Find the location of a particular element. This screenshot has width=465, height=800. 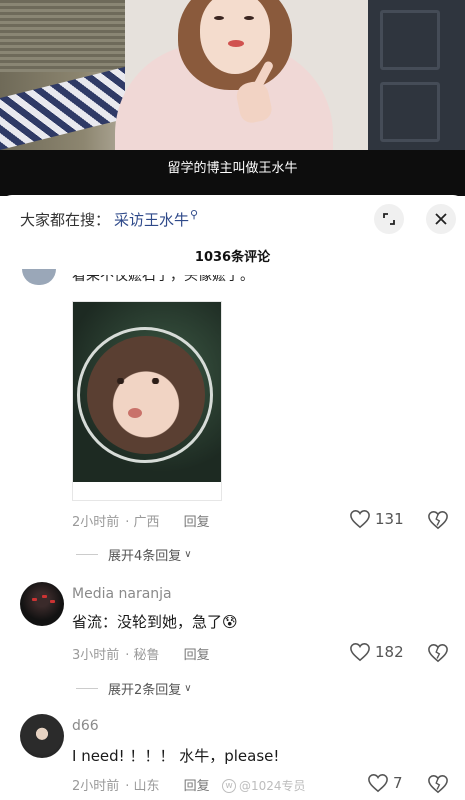

like-button: 182 is located at coordinates (376, 652).